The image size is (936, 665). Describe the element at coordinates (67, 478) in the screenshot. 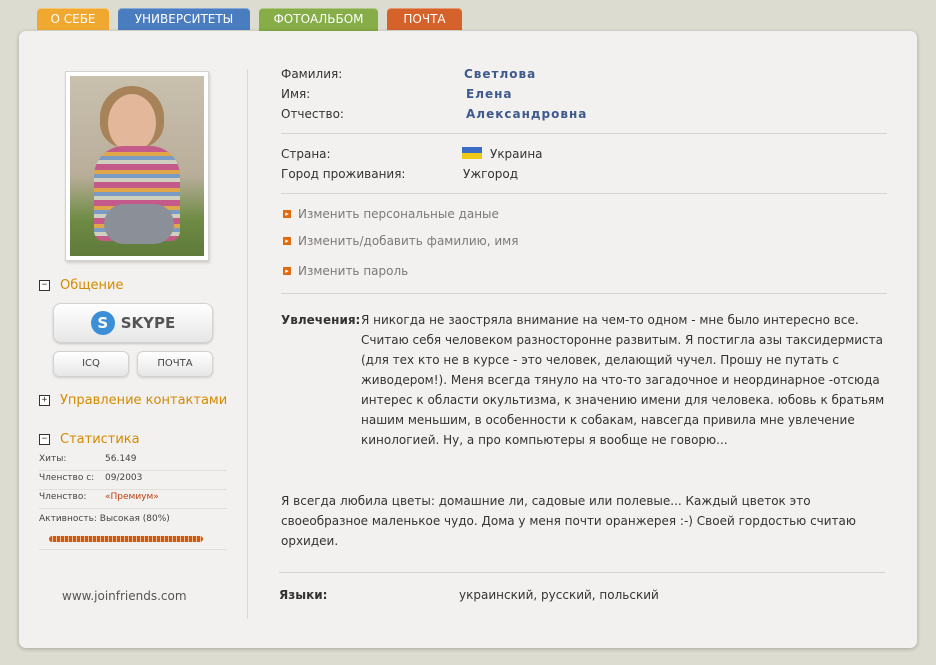

I see `stat-label: Членство с:` at that location.